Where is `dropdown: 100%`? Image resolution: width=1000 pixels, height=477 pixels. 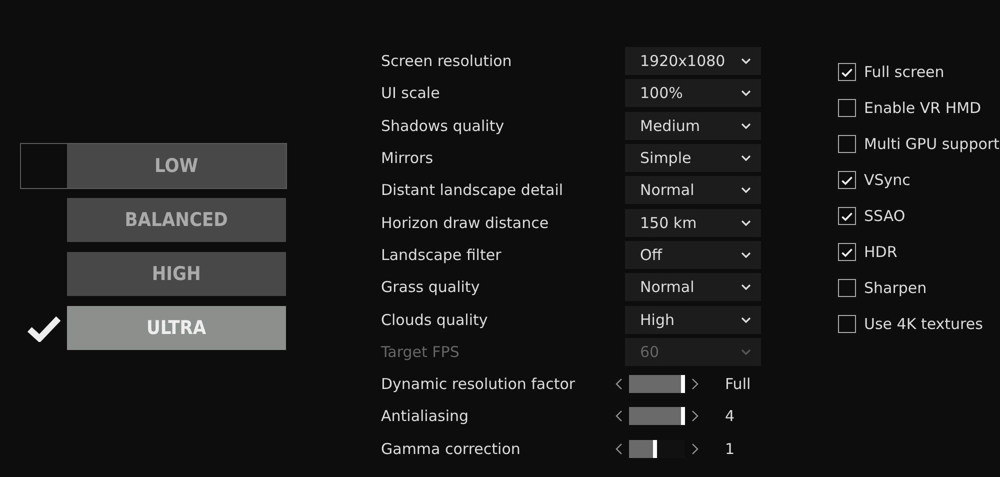
dropdown: 100% is located at coordinates (693, 93).